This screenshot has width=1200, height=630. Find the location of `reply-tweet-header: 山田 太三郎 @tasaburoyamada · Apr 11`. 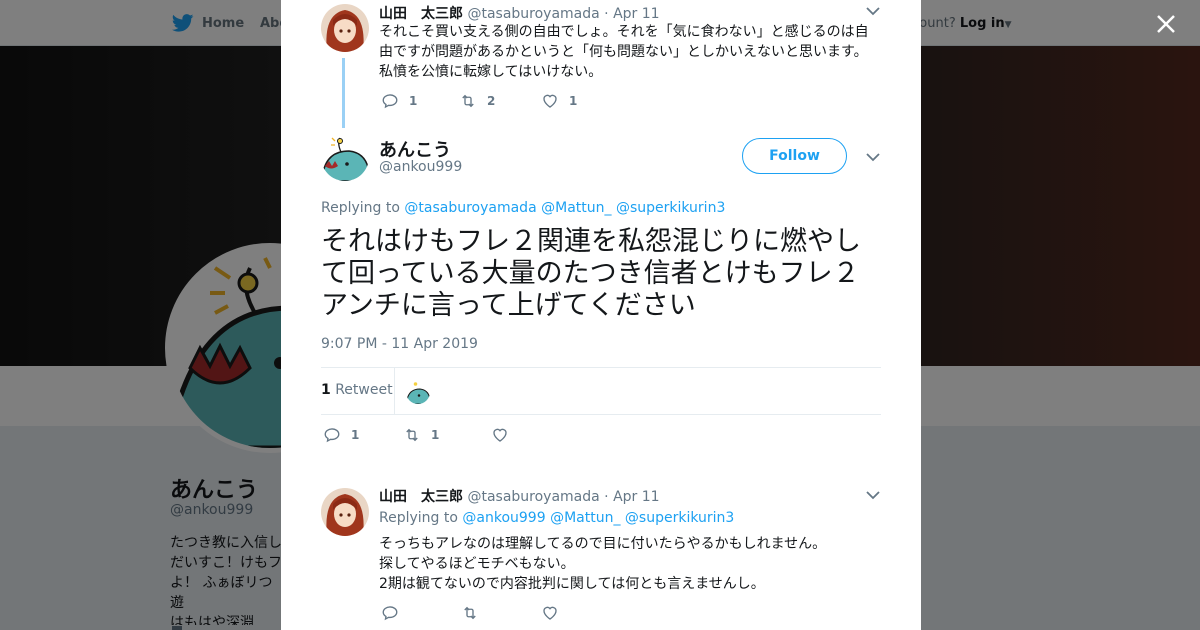

reply-tweet-header: 山田 太三郎 @tasaburoyamada · Apr 11 is located at coordinates (519, 496).